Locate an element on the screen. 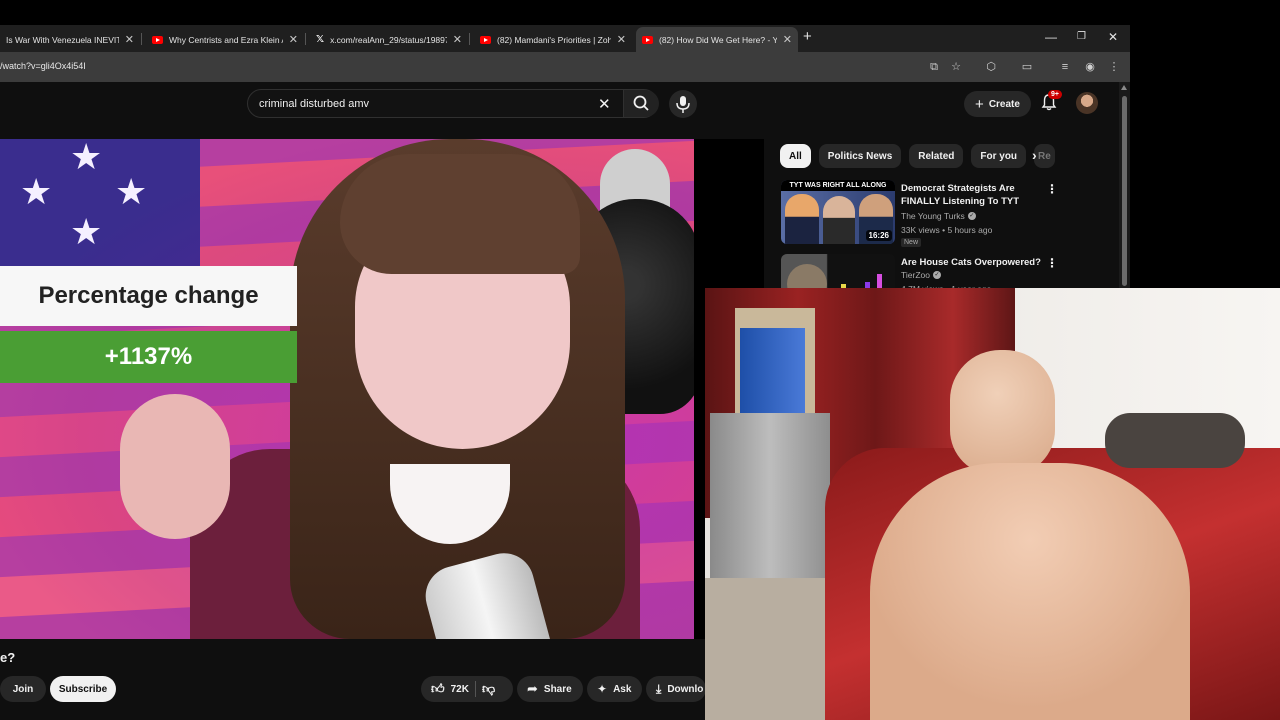 This screenshot has width=1280, height=720. search-icon is located at coordinates (641, 103).